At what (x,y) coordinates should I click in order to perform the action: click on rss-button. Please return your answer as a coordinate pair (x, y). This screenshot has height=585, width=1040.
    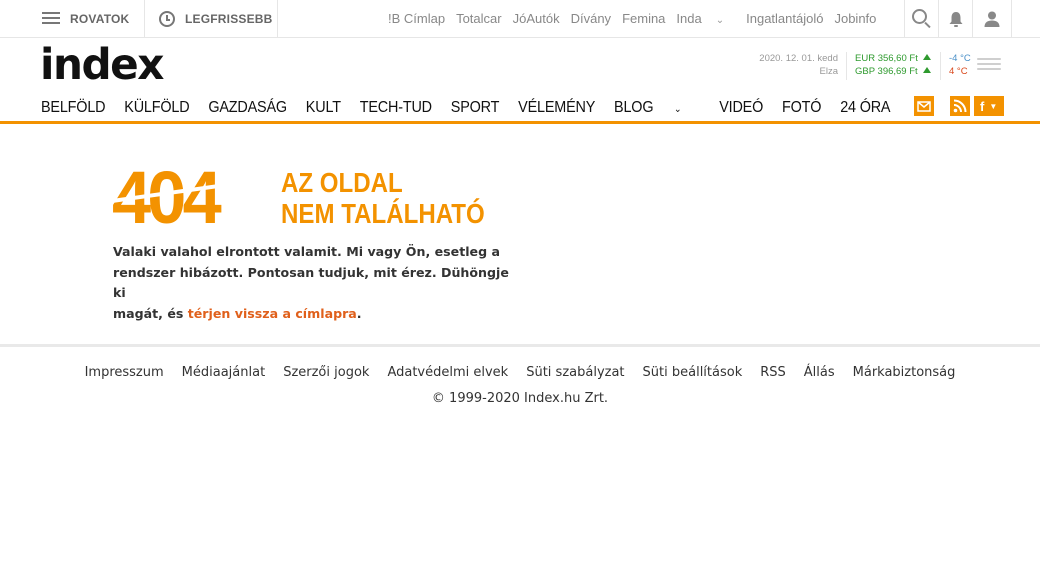
    Looking at the image, I should click on (960, 106).